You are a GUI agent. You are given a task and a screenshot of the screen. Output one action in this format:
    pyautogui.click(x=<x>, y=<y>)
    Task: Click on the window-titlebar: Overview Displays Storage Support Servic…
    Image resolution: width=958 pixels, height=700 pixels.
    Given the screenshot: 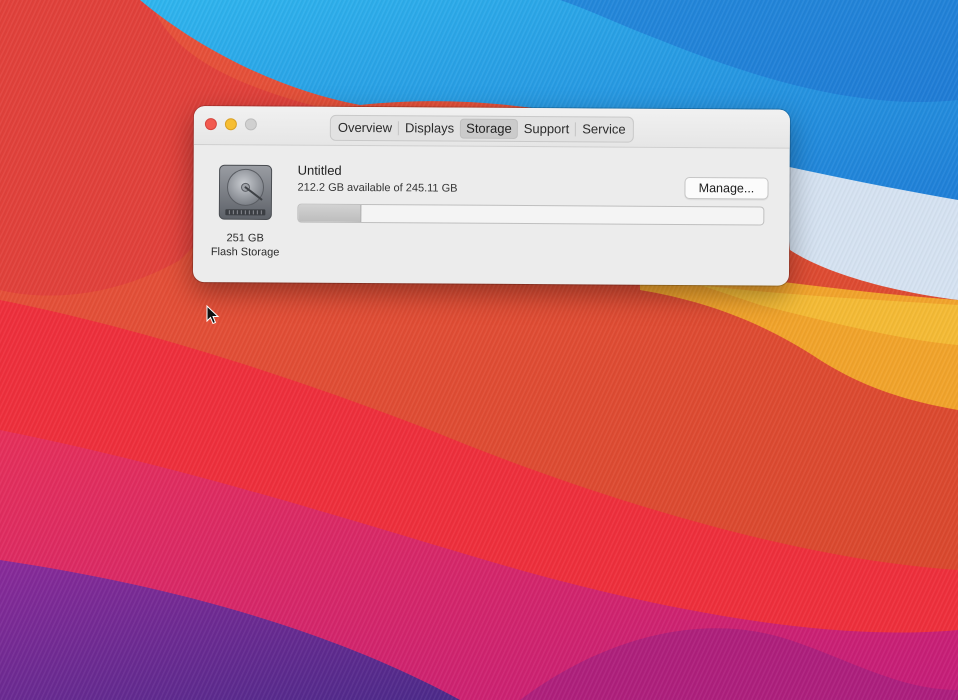 What is the action you would take?
    pyautogui.click(x=491, y=127)
    